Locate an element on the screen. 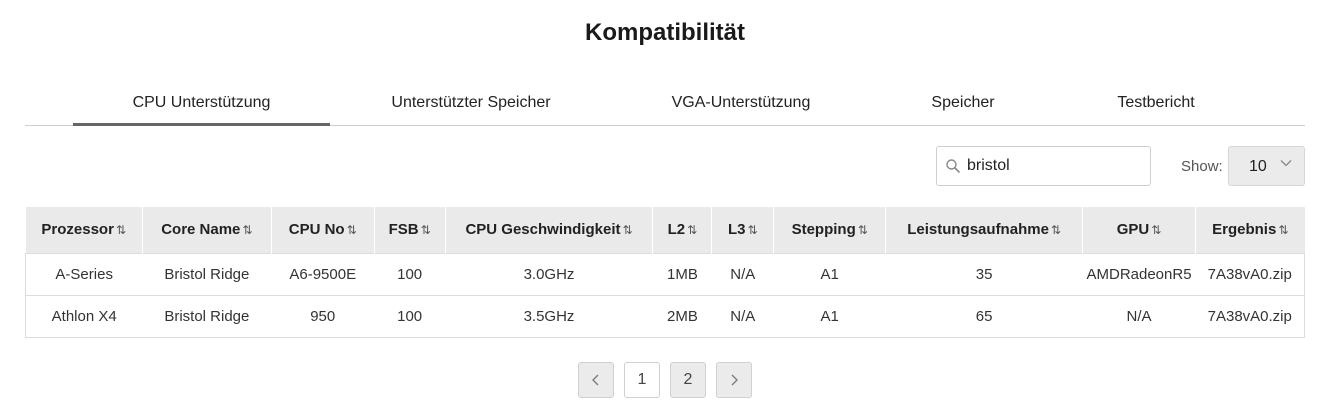  column-header-label: Stepping is located at coordinates (823, 230).